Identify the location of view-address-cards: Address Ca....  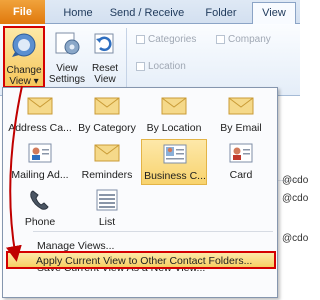
(40, 115).